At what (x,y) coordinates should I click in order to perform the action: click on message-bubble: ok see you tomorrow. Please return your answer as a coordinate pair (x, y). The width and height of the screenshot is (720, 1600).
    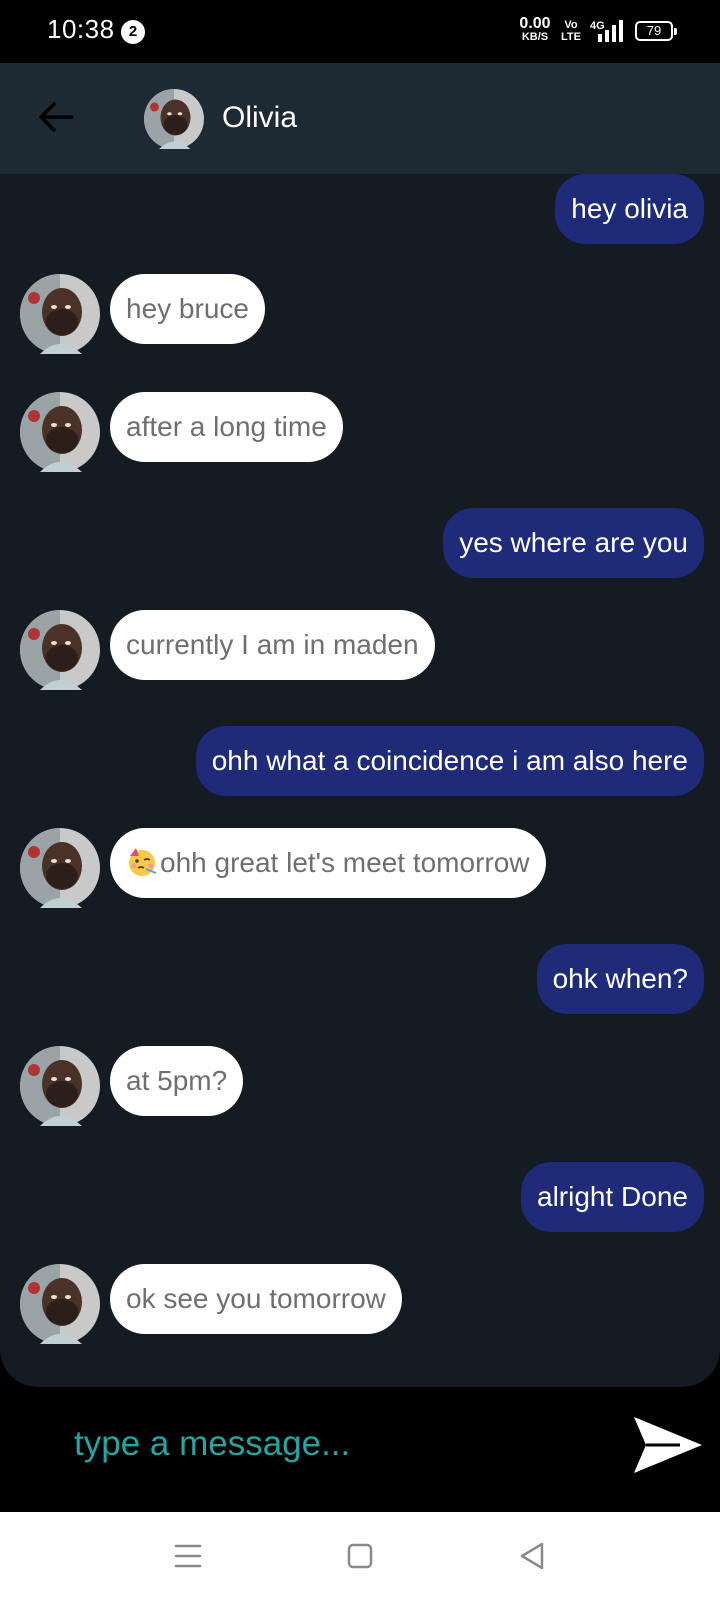
    Looking at the image, I should click on (256, 1299).